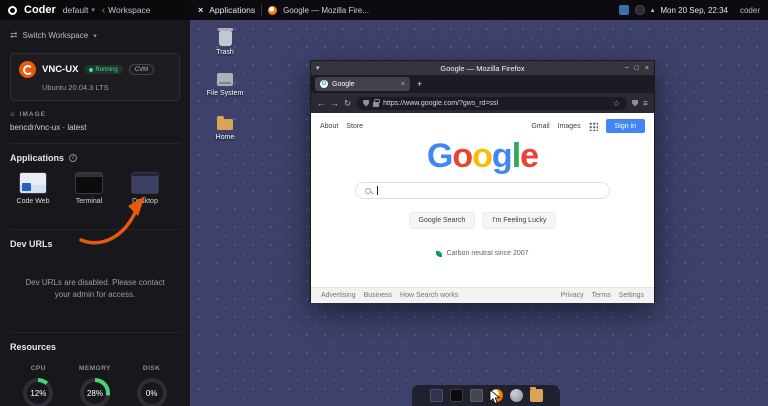 The image size is (768, 406). I want to click on chevron-left-icon: ‹, so click(103, 10).